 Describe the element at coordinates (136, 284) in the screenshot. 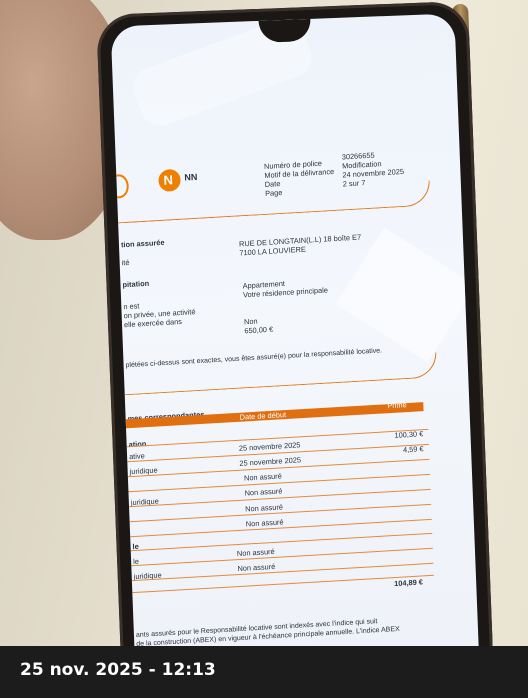

I see `habitation-title: pitation` at that location.